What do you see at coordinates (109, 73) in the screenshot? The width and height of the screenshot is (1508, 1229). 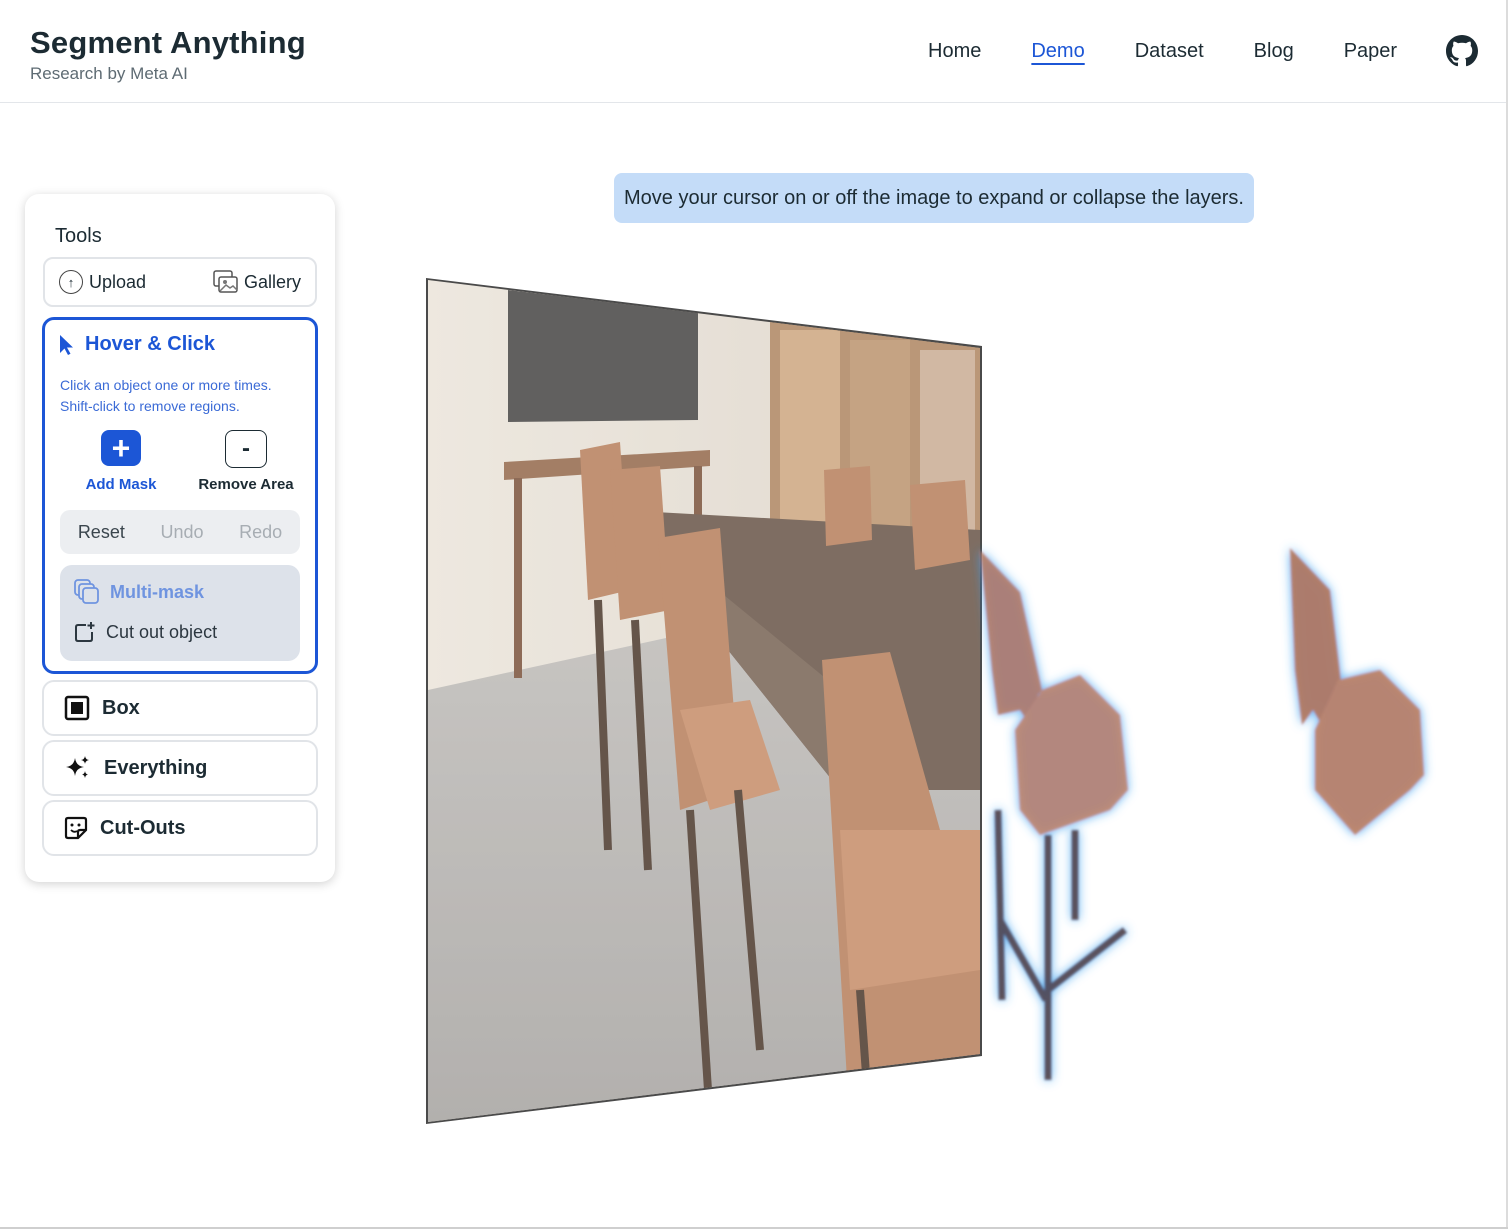 I see `brand-subtitle: Research by Meta AI` at bounding box center [109, 73].